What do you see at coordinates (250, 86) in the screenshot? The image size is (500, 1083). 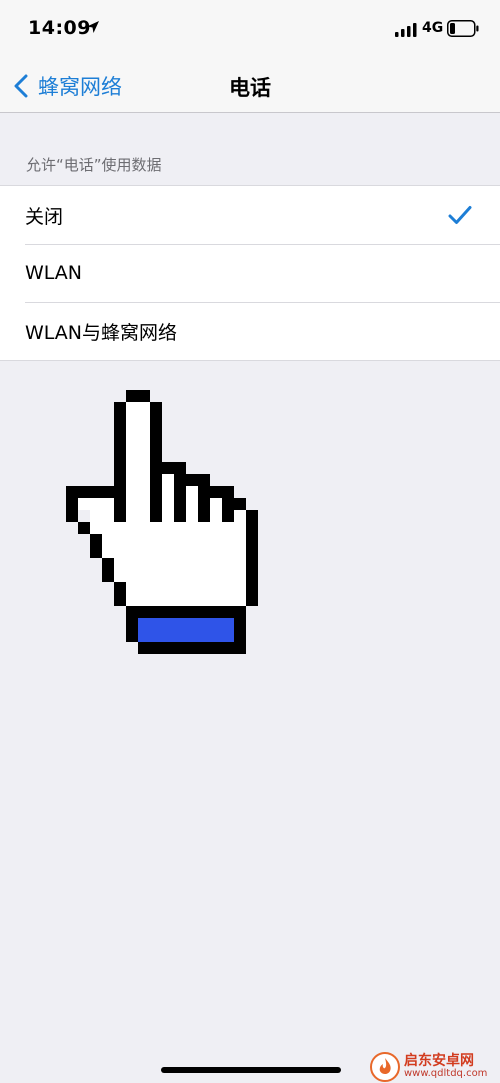 I see `navigation-bar: 蜂窝网络 电话` at bounding box center [250, 86].